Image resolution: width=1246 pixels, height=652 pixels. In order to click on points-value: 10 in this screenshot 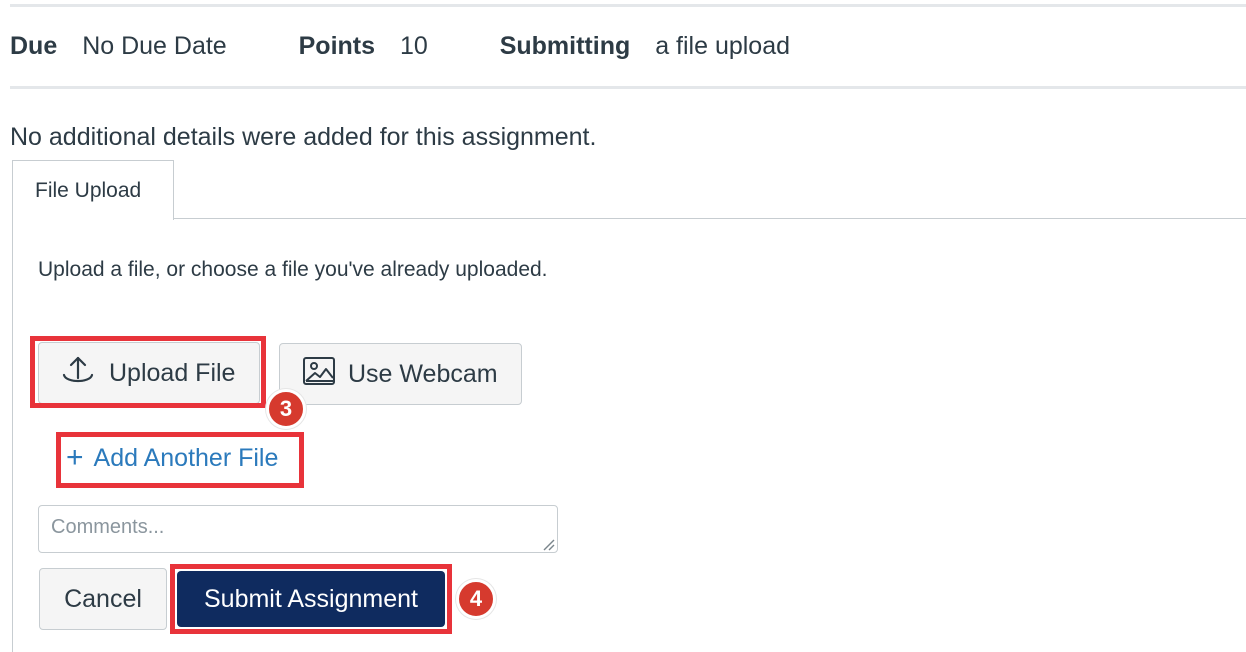, I will do `click(413, 46)`.